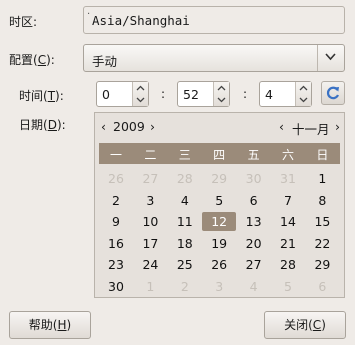 Image resolution: width=355 pixels, height=345 pixels. Describe the element at coordinates (150, 221) in the screenshot. I see `calendar-day: 10` at that location.